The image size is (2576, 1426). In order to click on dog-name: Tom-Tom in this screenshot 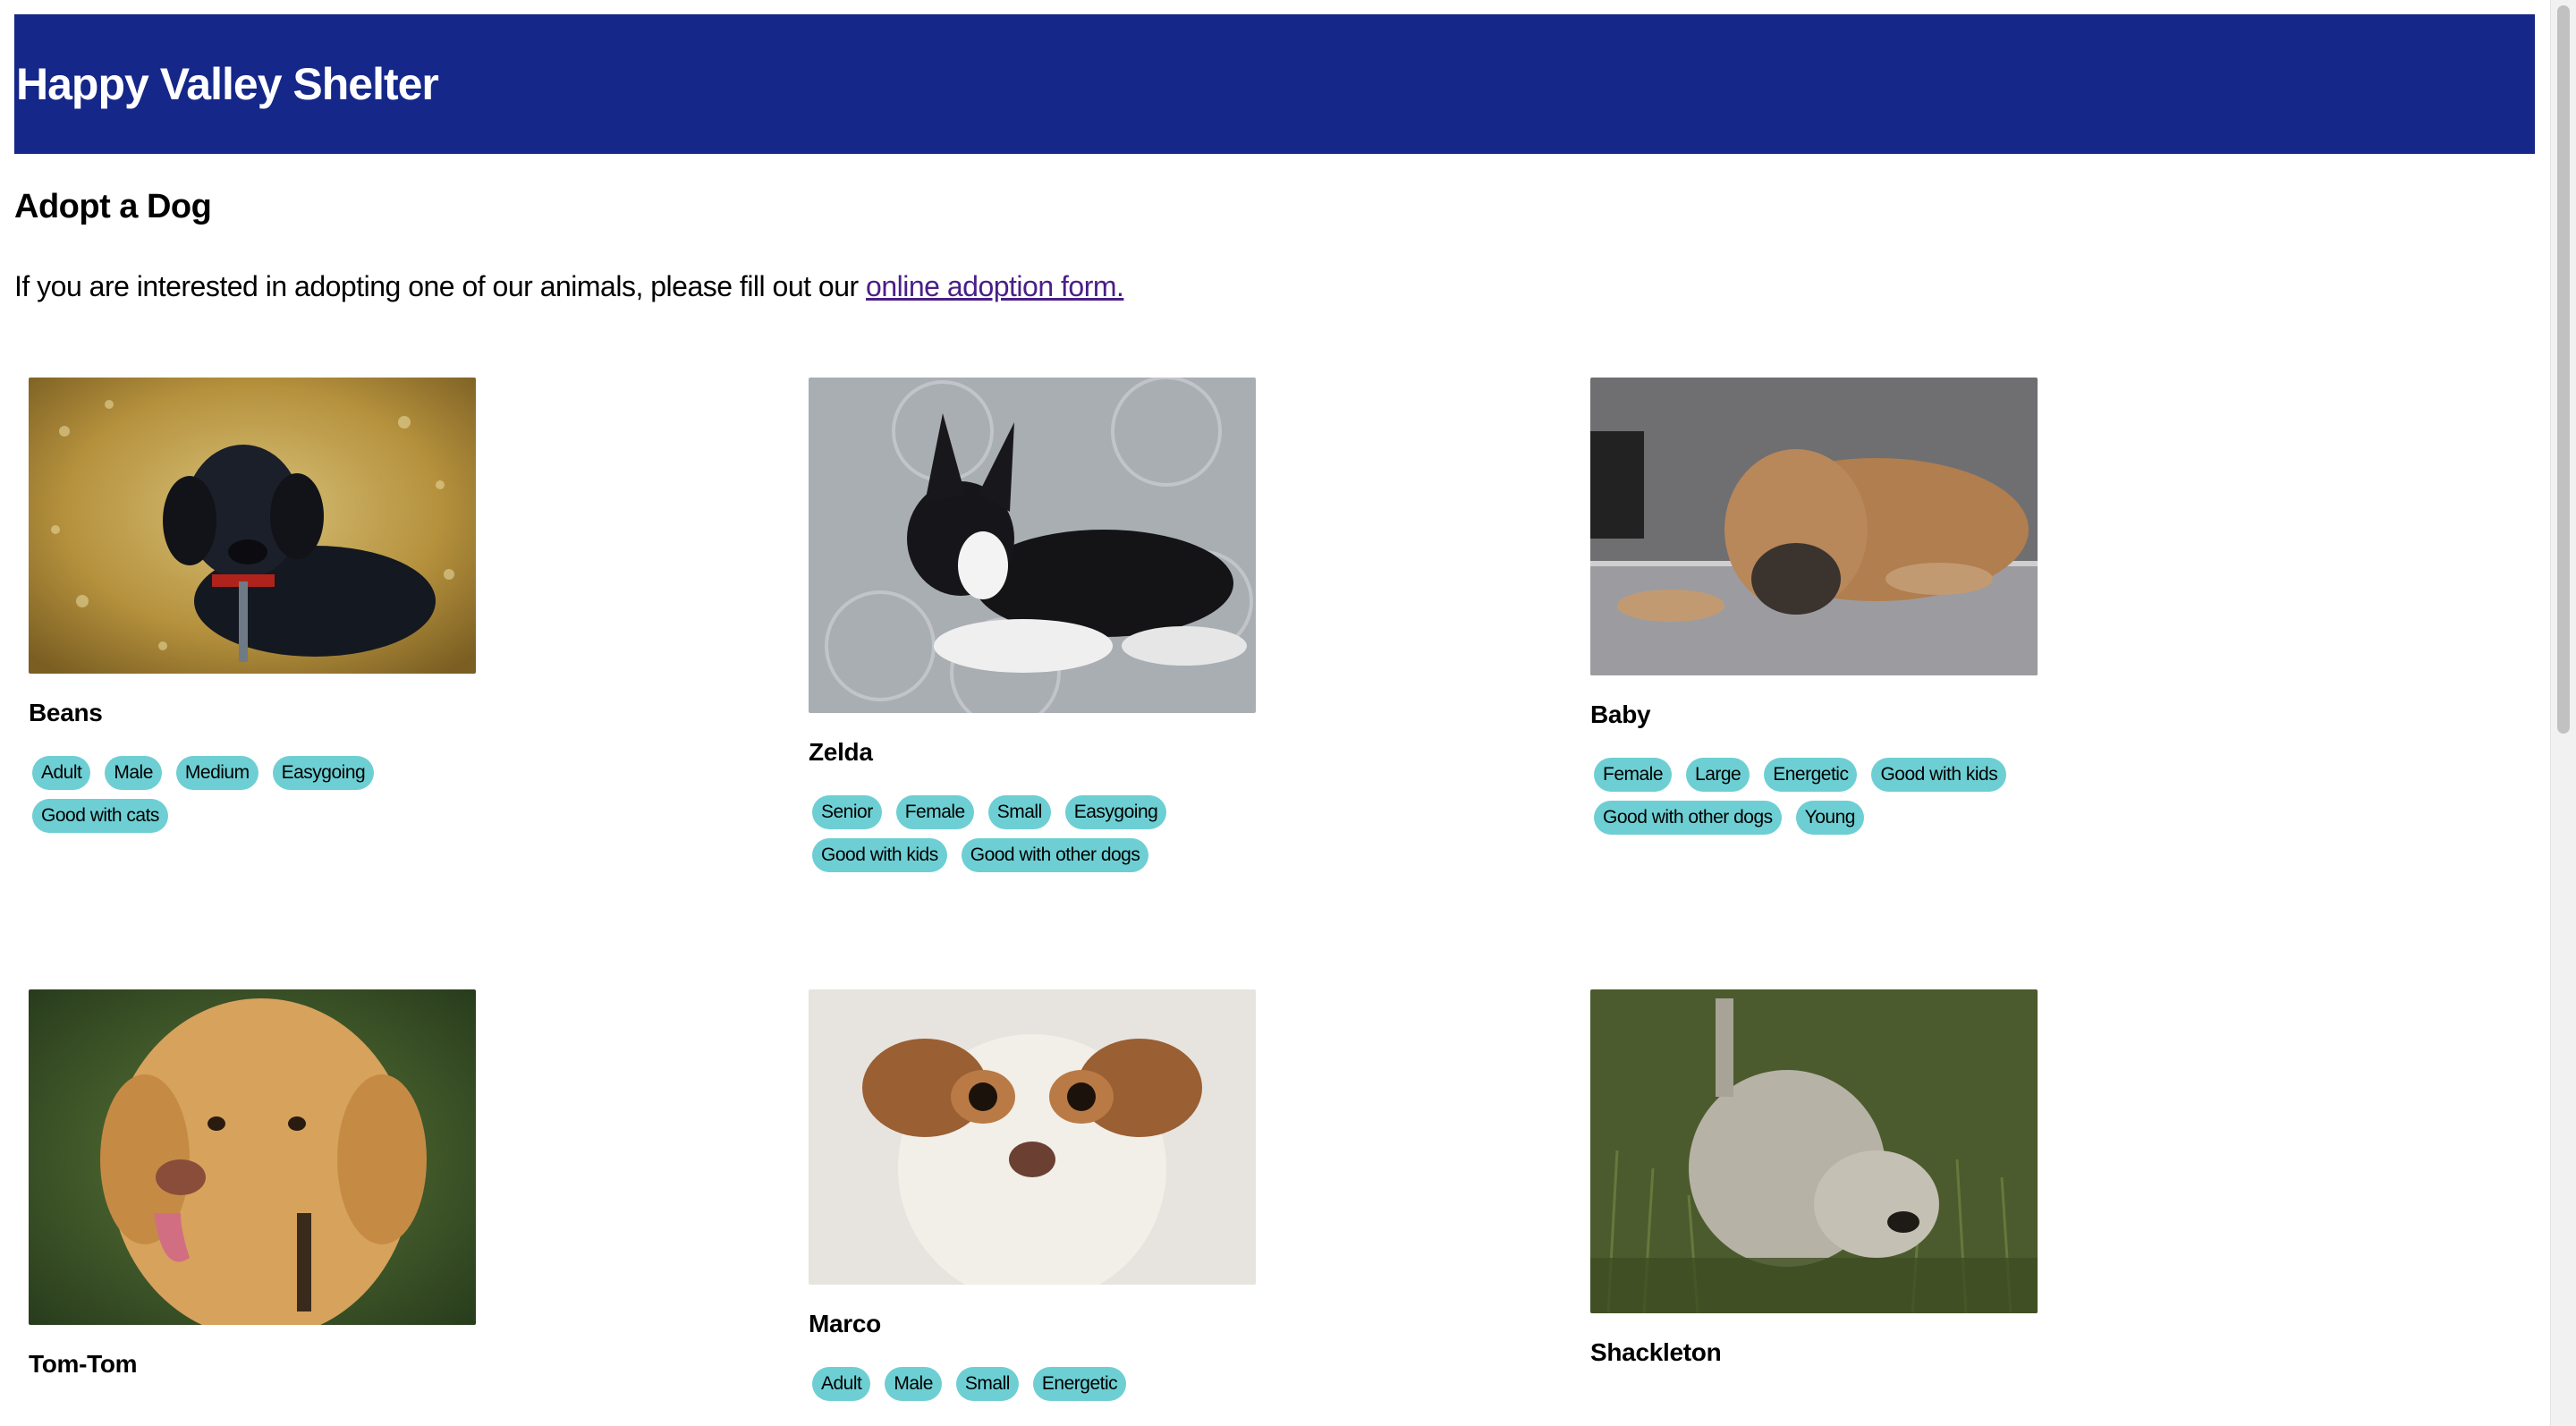, I will do `click(83, 1364)`.